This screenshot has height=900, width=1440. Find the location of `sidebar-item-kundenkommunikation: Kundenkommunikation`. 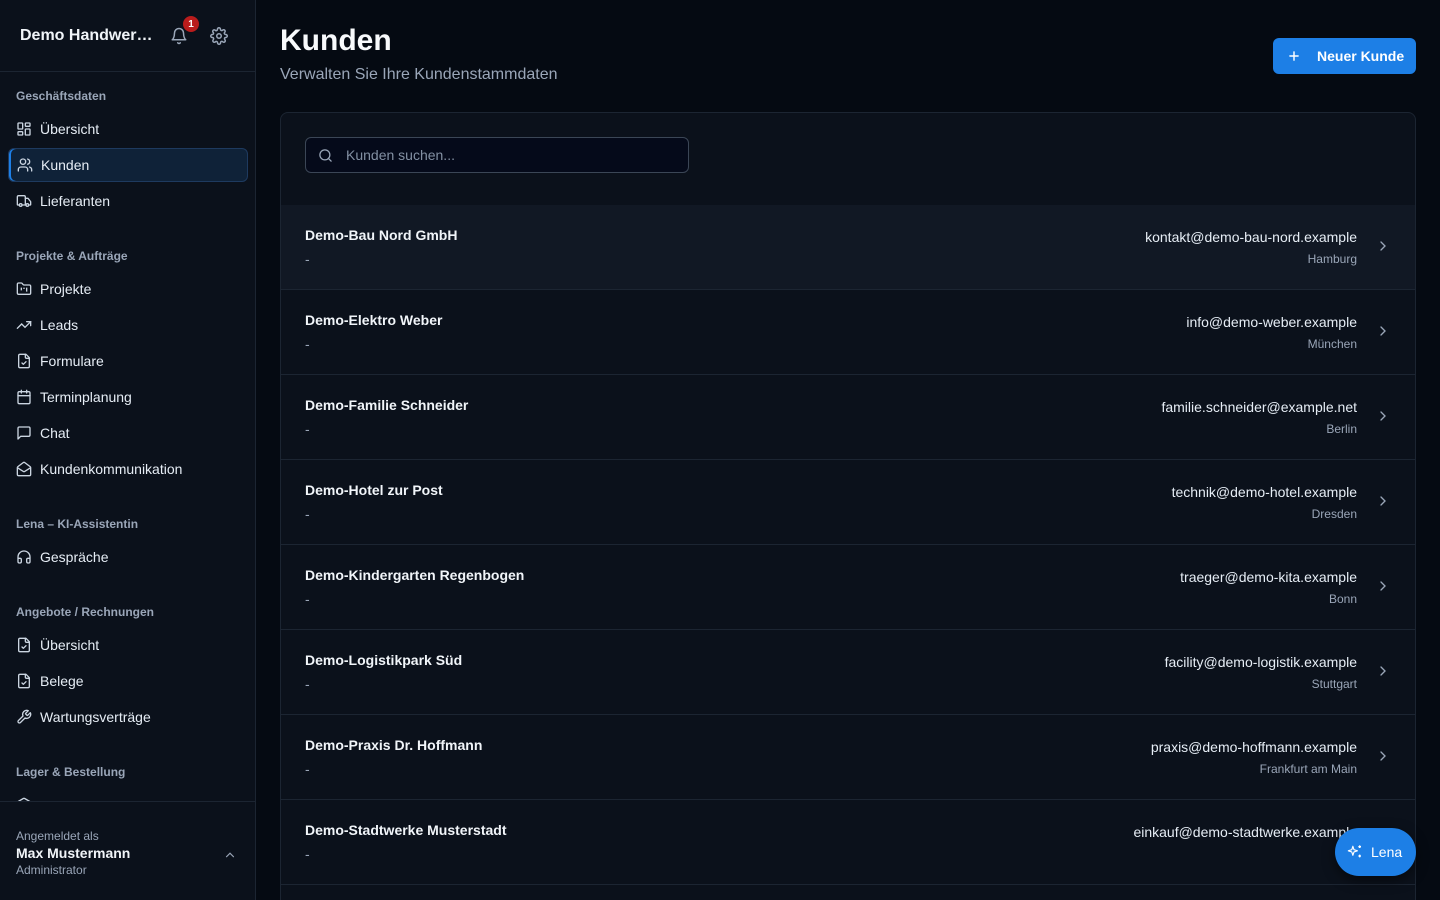

sidebar-item-kundenkommunikation: Kundenkommunikation is located at coordinates (128, 469).